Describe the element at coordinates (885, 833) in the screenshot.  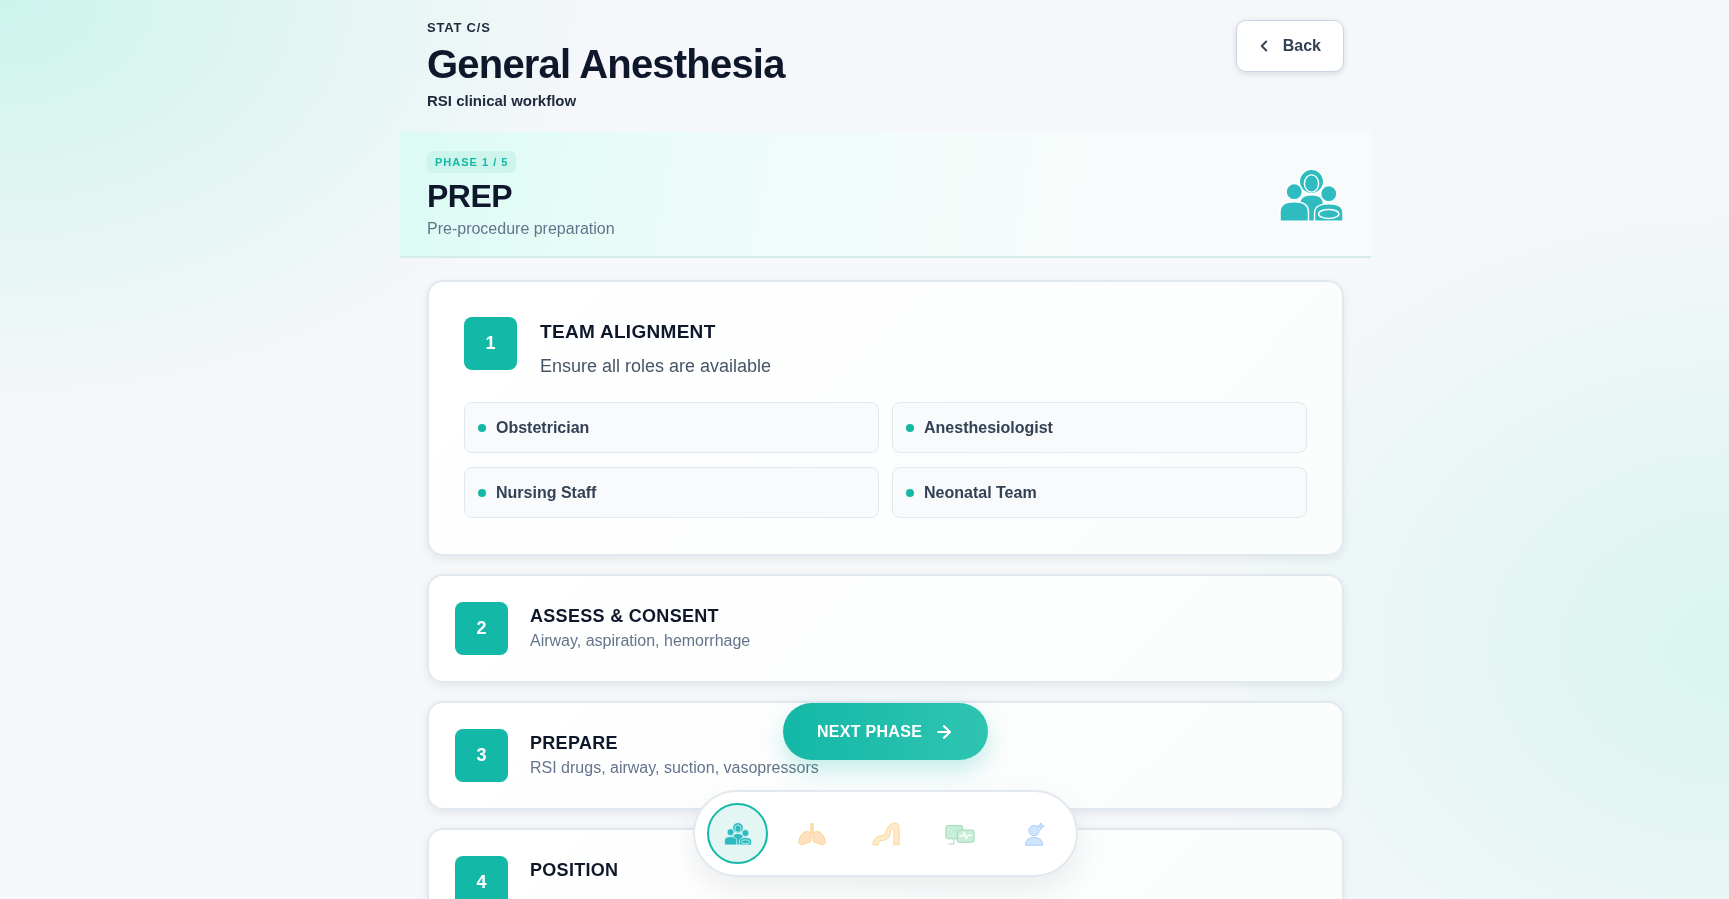
I see `tube-icon` at that location.